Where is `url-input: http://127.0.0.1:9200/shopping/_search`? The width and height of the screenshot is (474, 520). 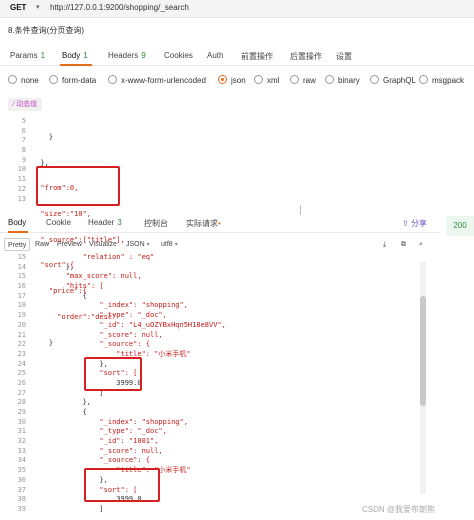 url-input: http://127.0.0.1:9200/shopping/_search is located at coordinates (119, 7).